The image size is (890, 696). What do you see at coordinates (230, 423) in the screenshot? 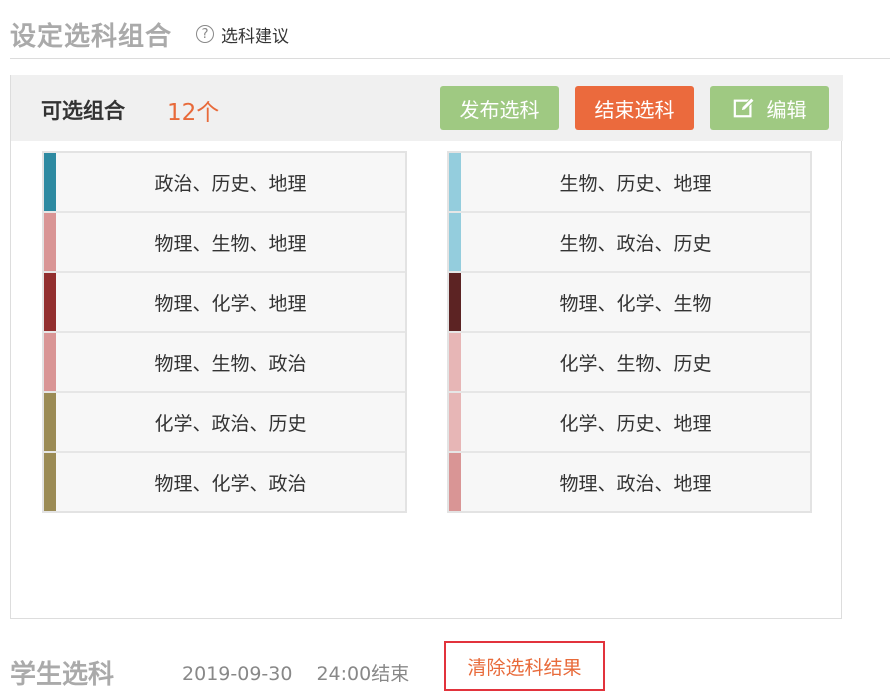
I see `combo-label: 化学、政治、历史` at bounding box center [230, 423].